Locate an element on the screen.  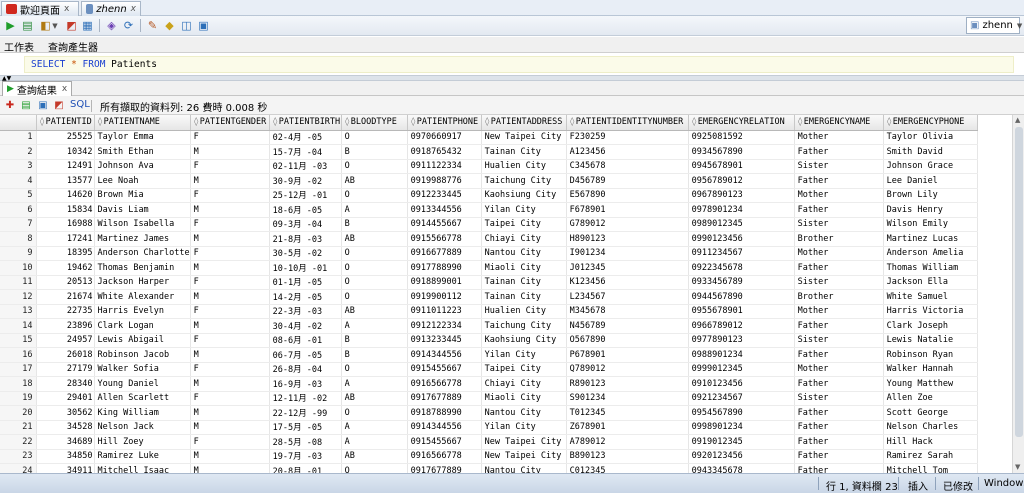
table-cell: Taipei City is located at coordinates (524, 369).